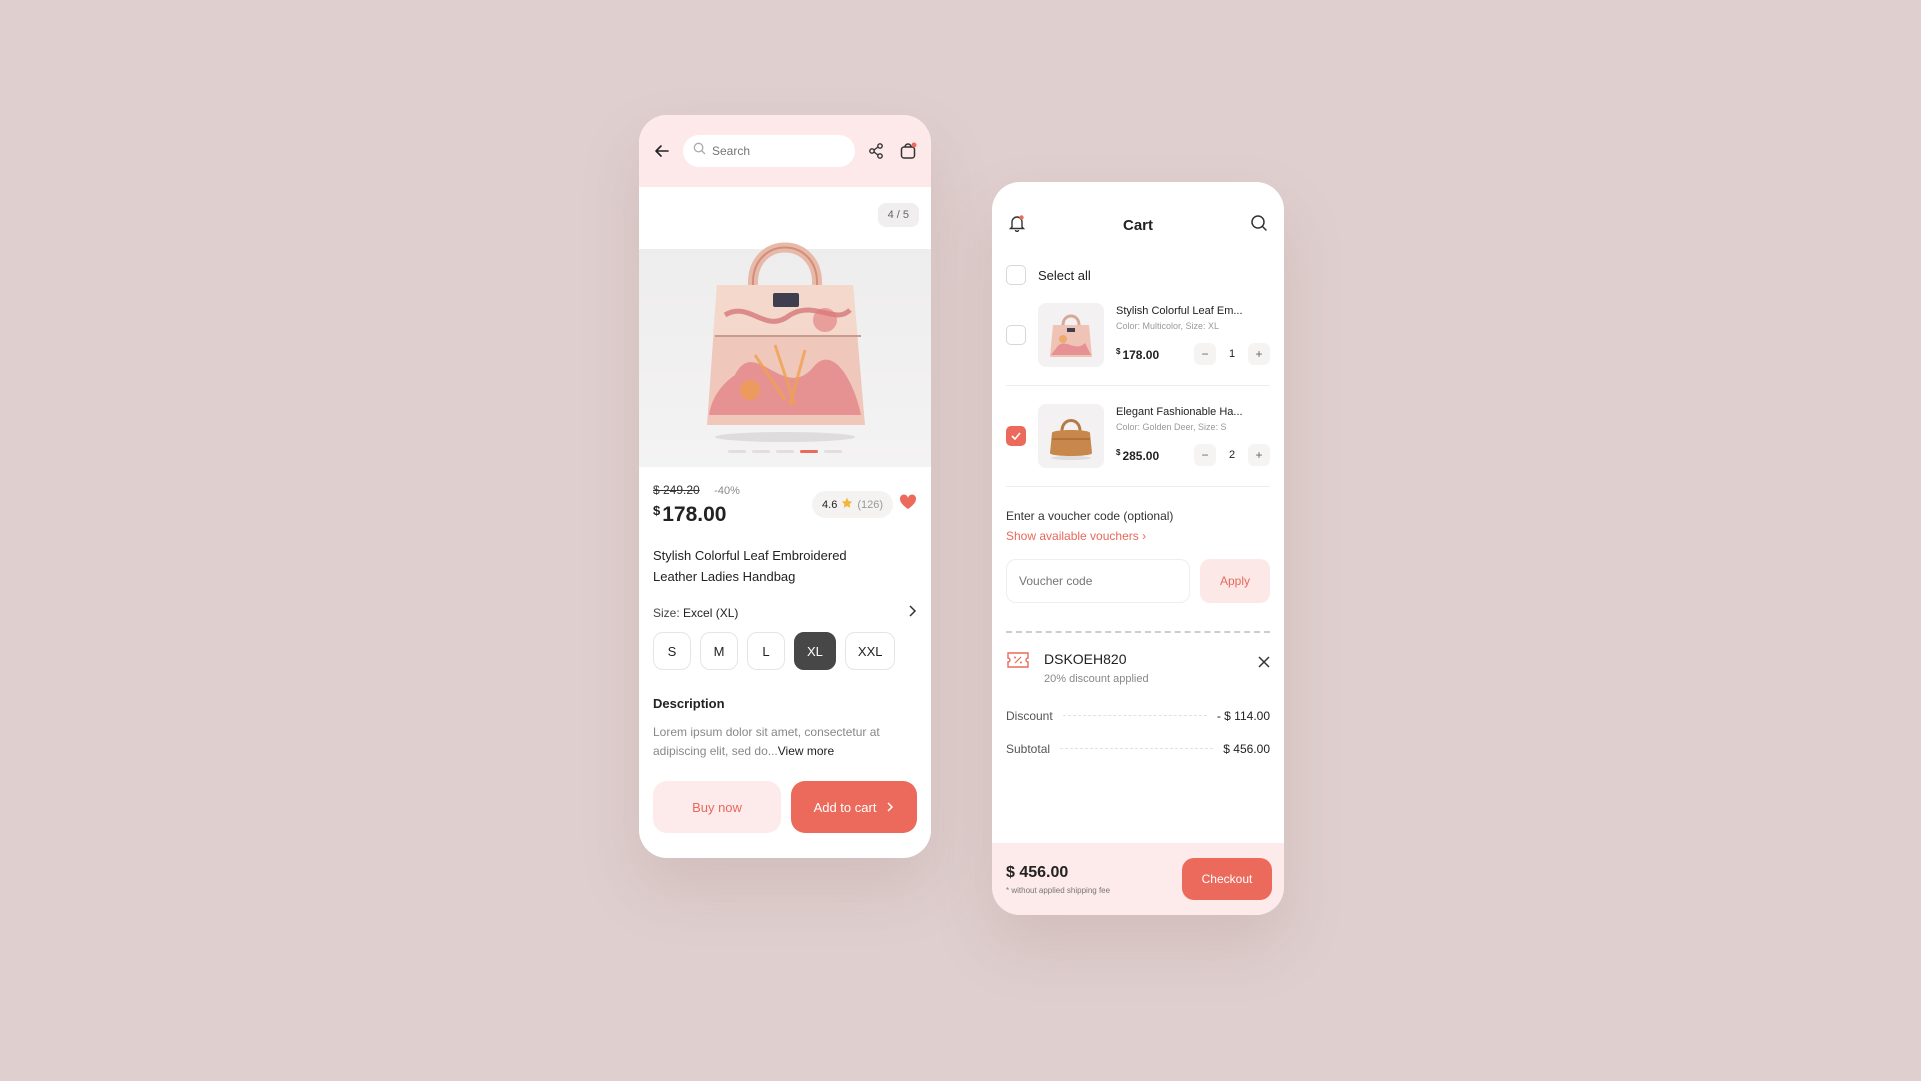 This screenshot has height=1081, width=1921. What do you see at coordinates (766, 651) in the screenshot?
I see `size-option-l: L` at bounding box center [766, 651].